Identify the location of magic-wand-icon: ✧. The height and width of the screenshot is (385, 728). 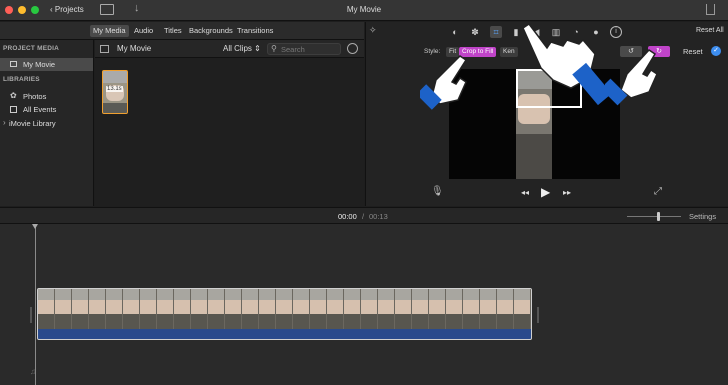
(373, 30).